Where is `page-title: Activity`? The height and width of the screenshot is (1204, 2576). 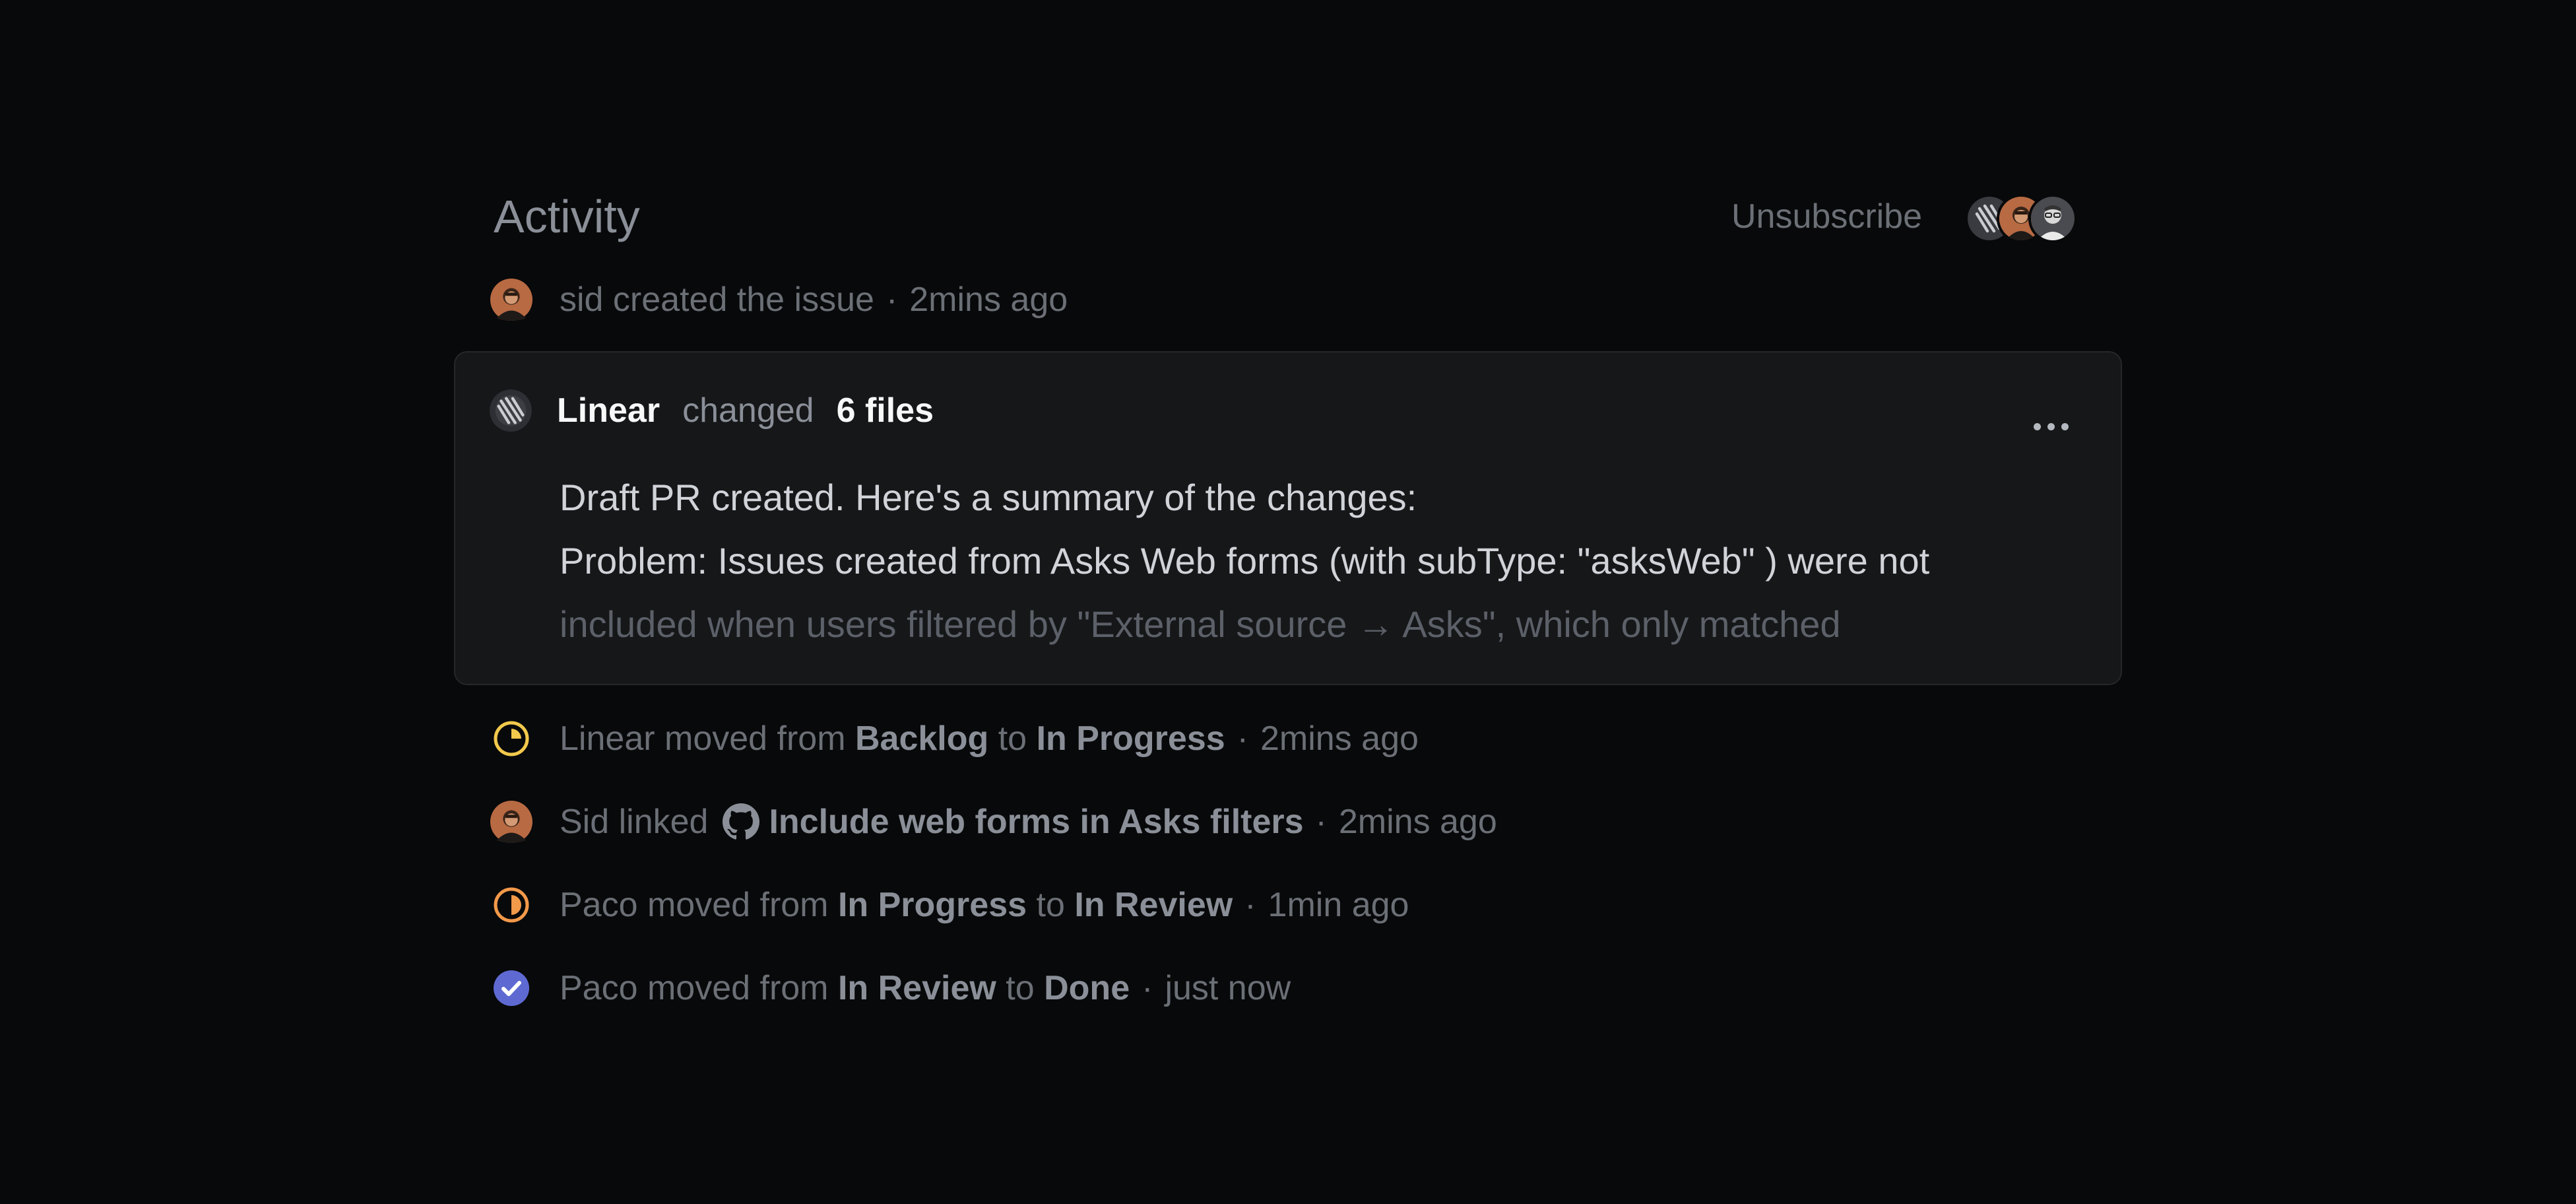
page-title: Activity is located at coordinates (567, 216).